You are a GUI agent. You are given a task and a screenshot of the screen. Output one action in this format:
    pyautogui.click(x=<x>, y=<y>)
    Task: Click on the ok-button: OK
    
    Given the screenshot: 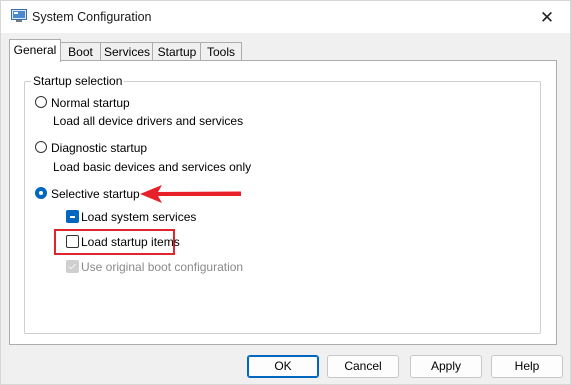 What is the action you would take?
    pyautogui.click(x=283, y=366)
    